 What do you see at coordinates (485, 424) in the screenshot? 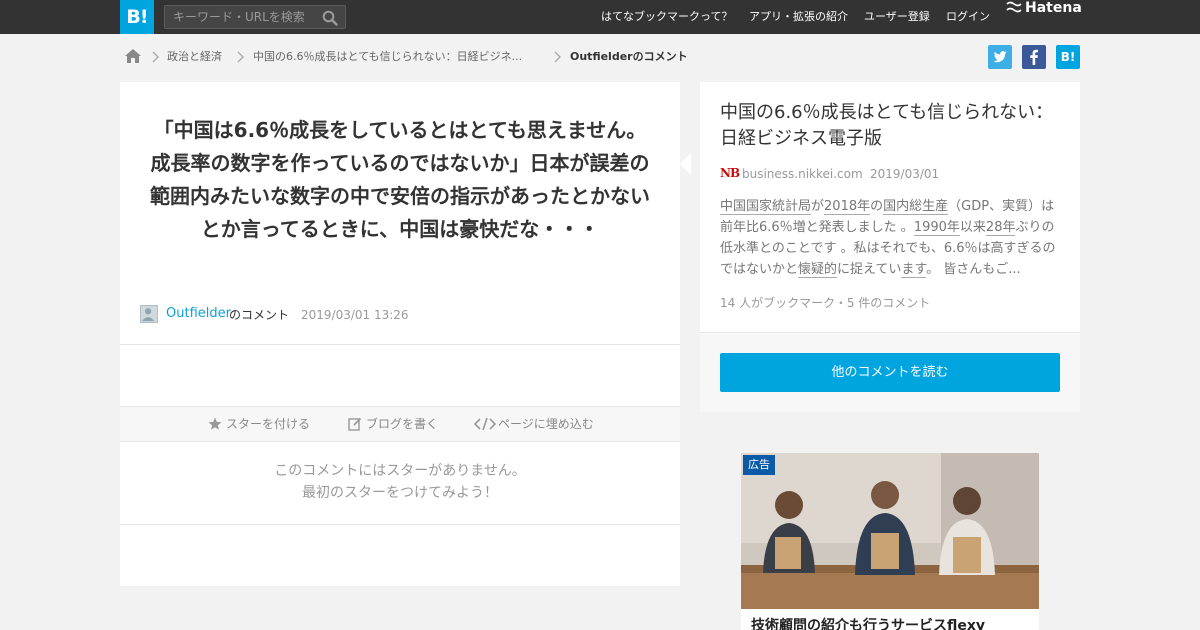
I see `code-icon` at bounding box center [485, 424].